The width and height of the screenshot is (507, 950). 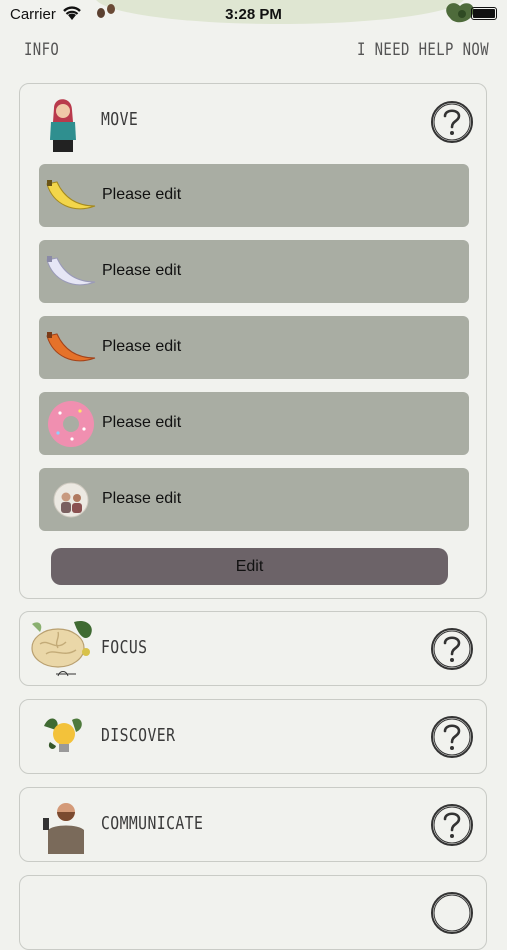 What do you see at coordinates (120, 119) in the screenshot?
I see `section-title-move: MOVE` at bounding box center [120, 119].